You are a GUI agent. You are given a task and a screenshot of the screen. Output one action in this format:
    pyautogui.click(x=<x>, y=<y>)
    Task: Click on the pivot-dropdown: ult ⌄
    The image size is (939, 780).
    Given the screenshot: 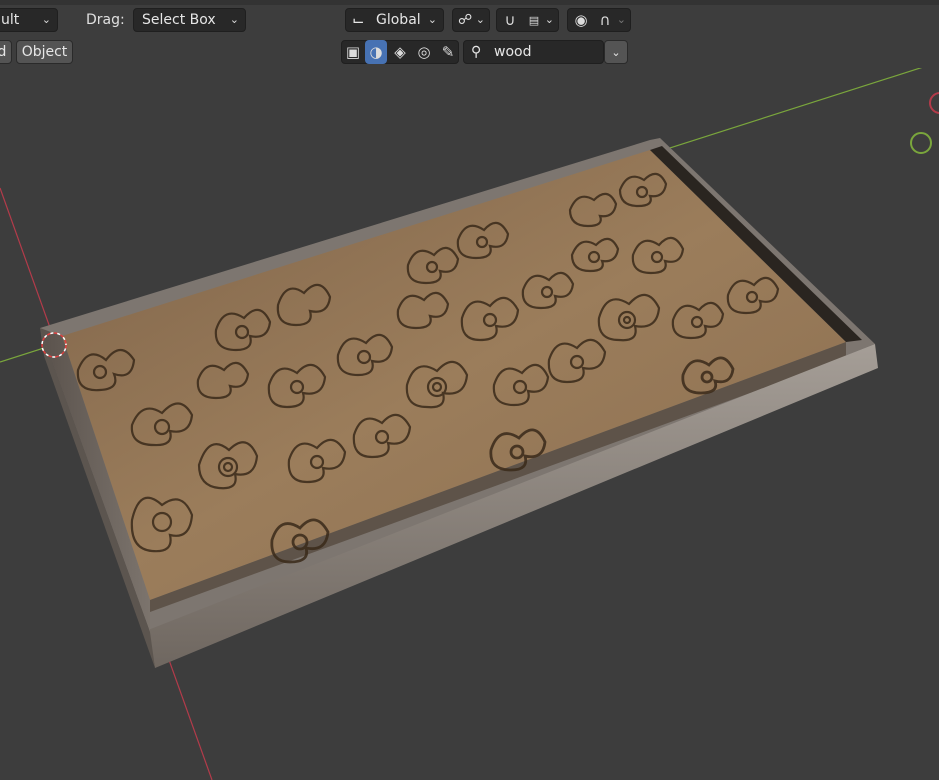 What is the action you would take?
    pyautogui.click(x=29, y=20)
    